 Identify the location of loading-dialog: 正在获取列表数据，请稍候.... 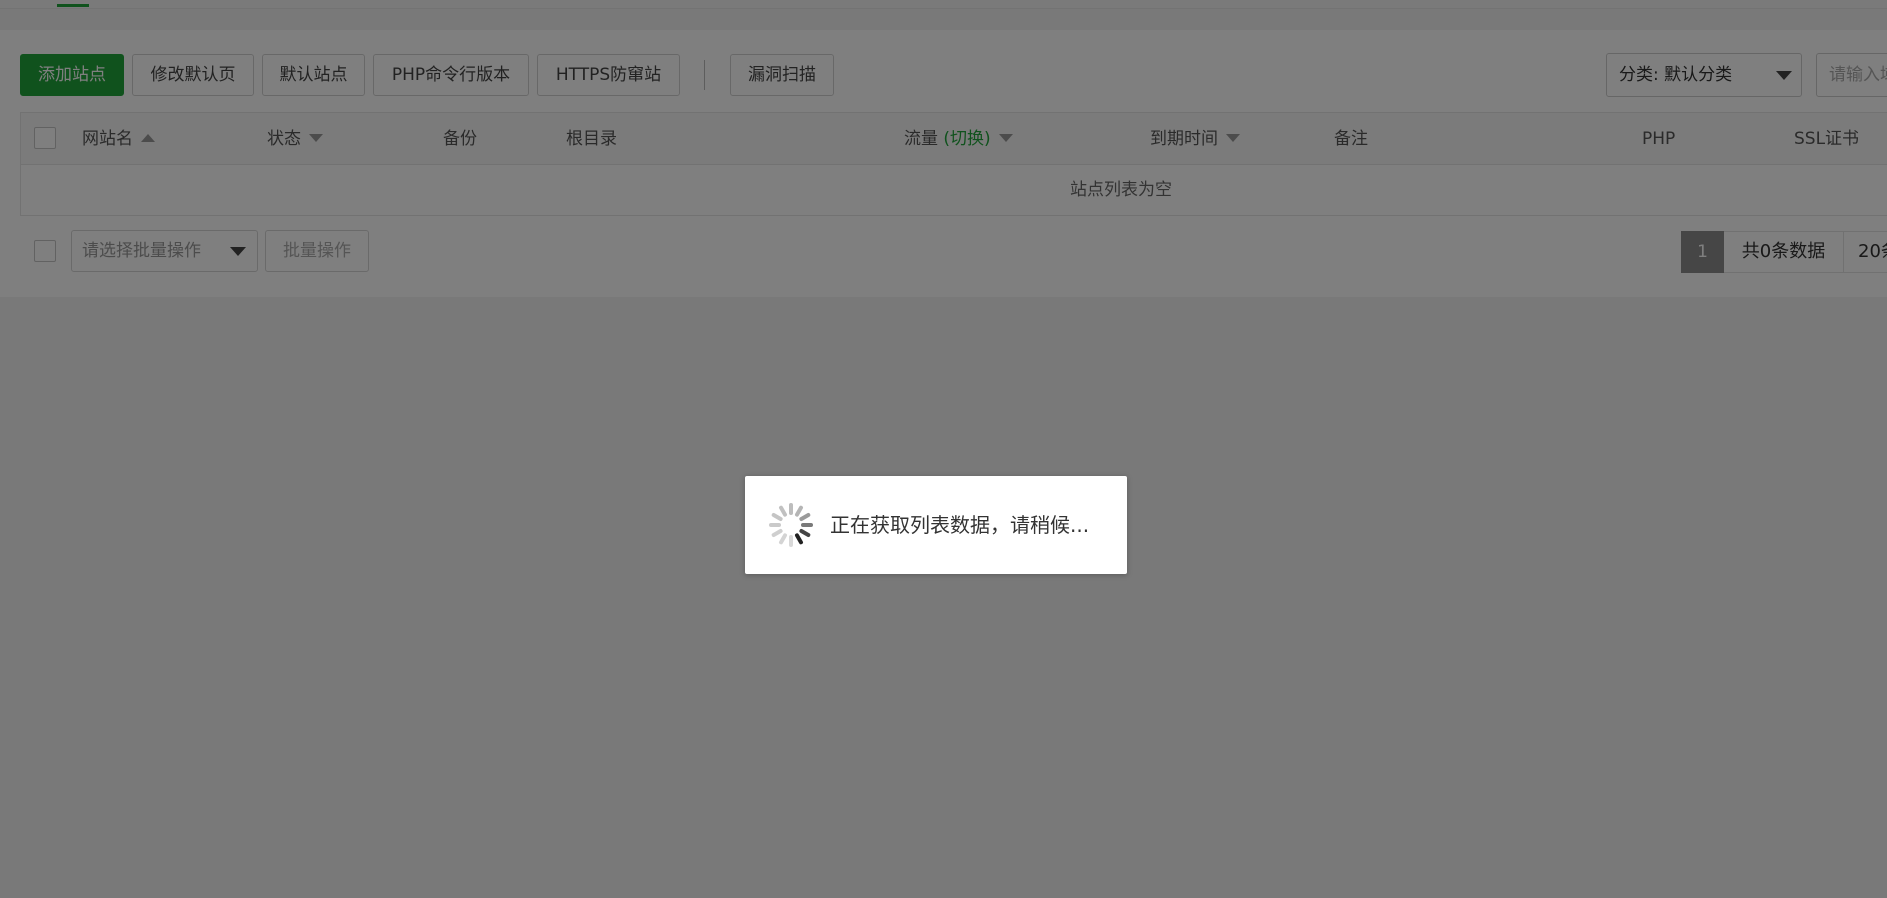
(936, 525).